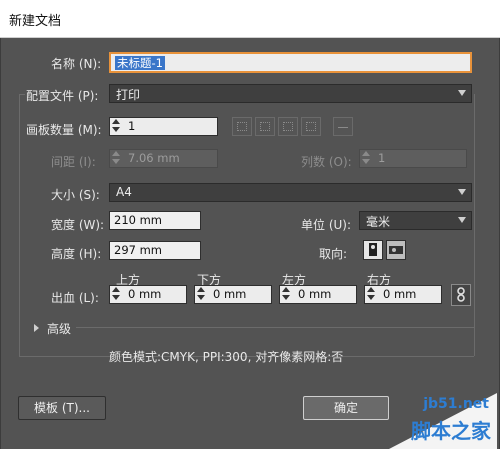 The image size is (500, 449). Describe the element at coordinates (461, 295) in the screenshot. I see `link-chain-icon` at that location.